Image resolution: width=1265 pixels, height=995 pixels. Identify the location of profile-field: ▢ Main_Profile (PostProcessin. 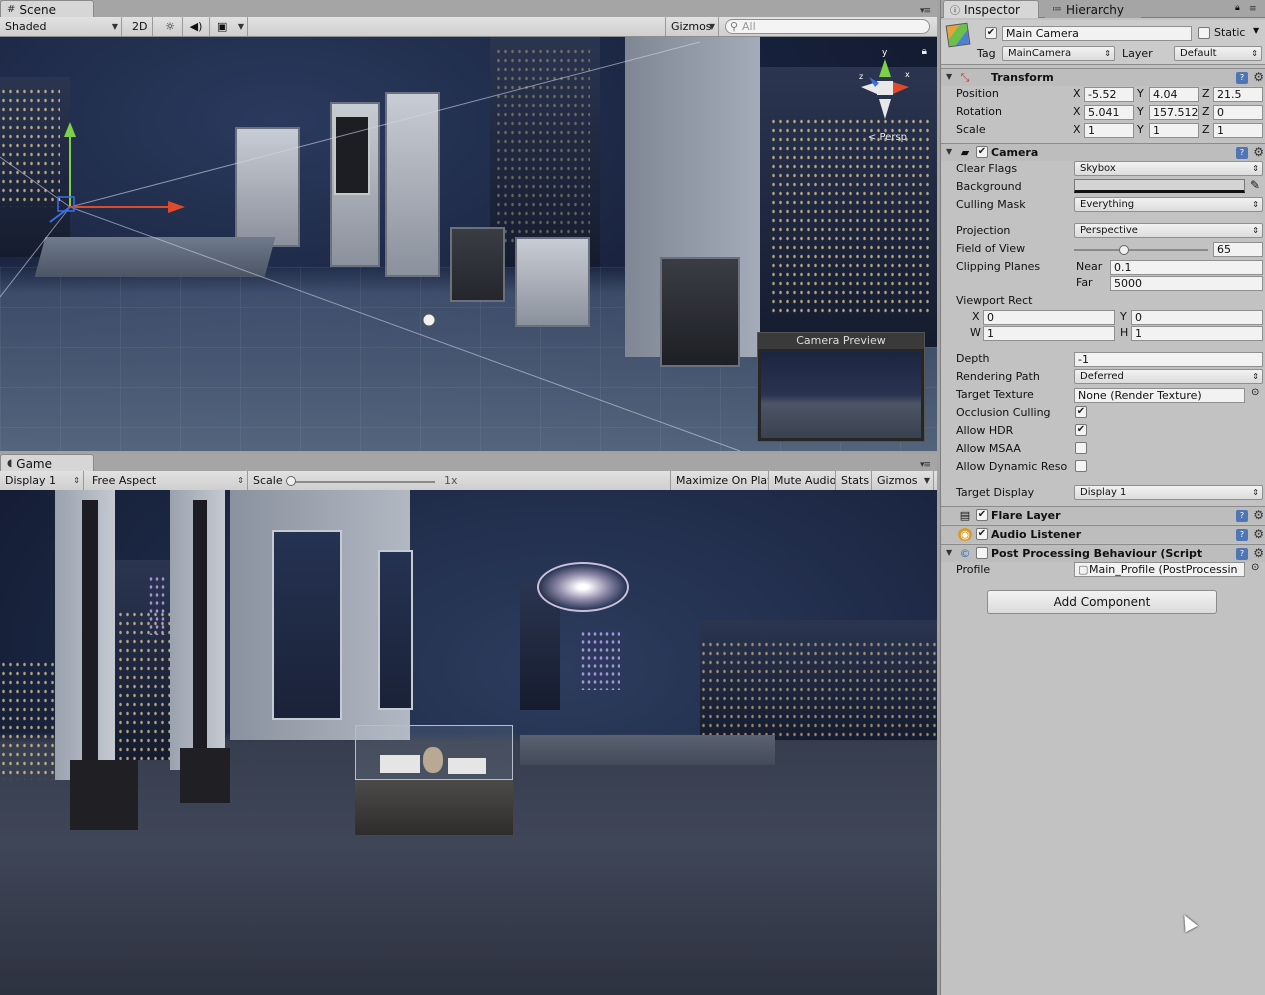
(1159, 569).